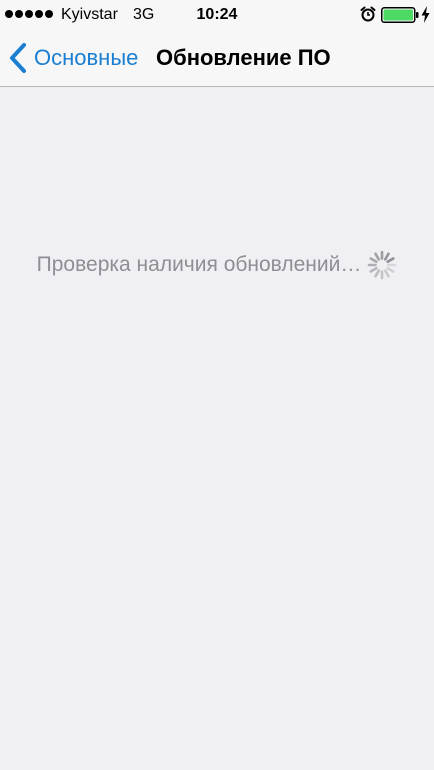  Describe the element at coordinates (18, 58) in the screenshot. I see `chevron-left-icon` at that location.